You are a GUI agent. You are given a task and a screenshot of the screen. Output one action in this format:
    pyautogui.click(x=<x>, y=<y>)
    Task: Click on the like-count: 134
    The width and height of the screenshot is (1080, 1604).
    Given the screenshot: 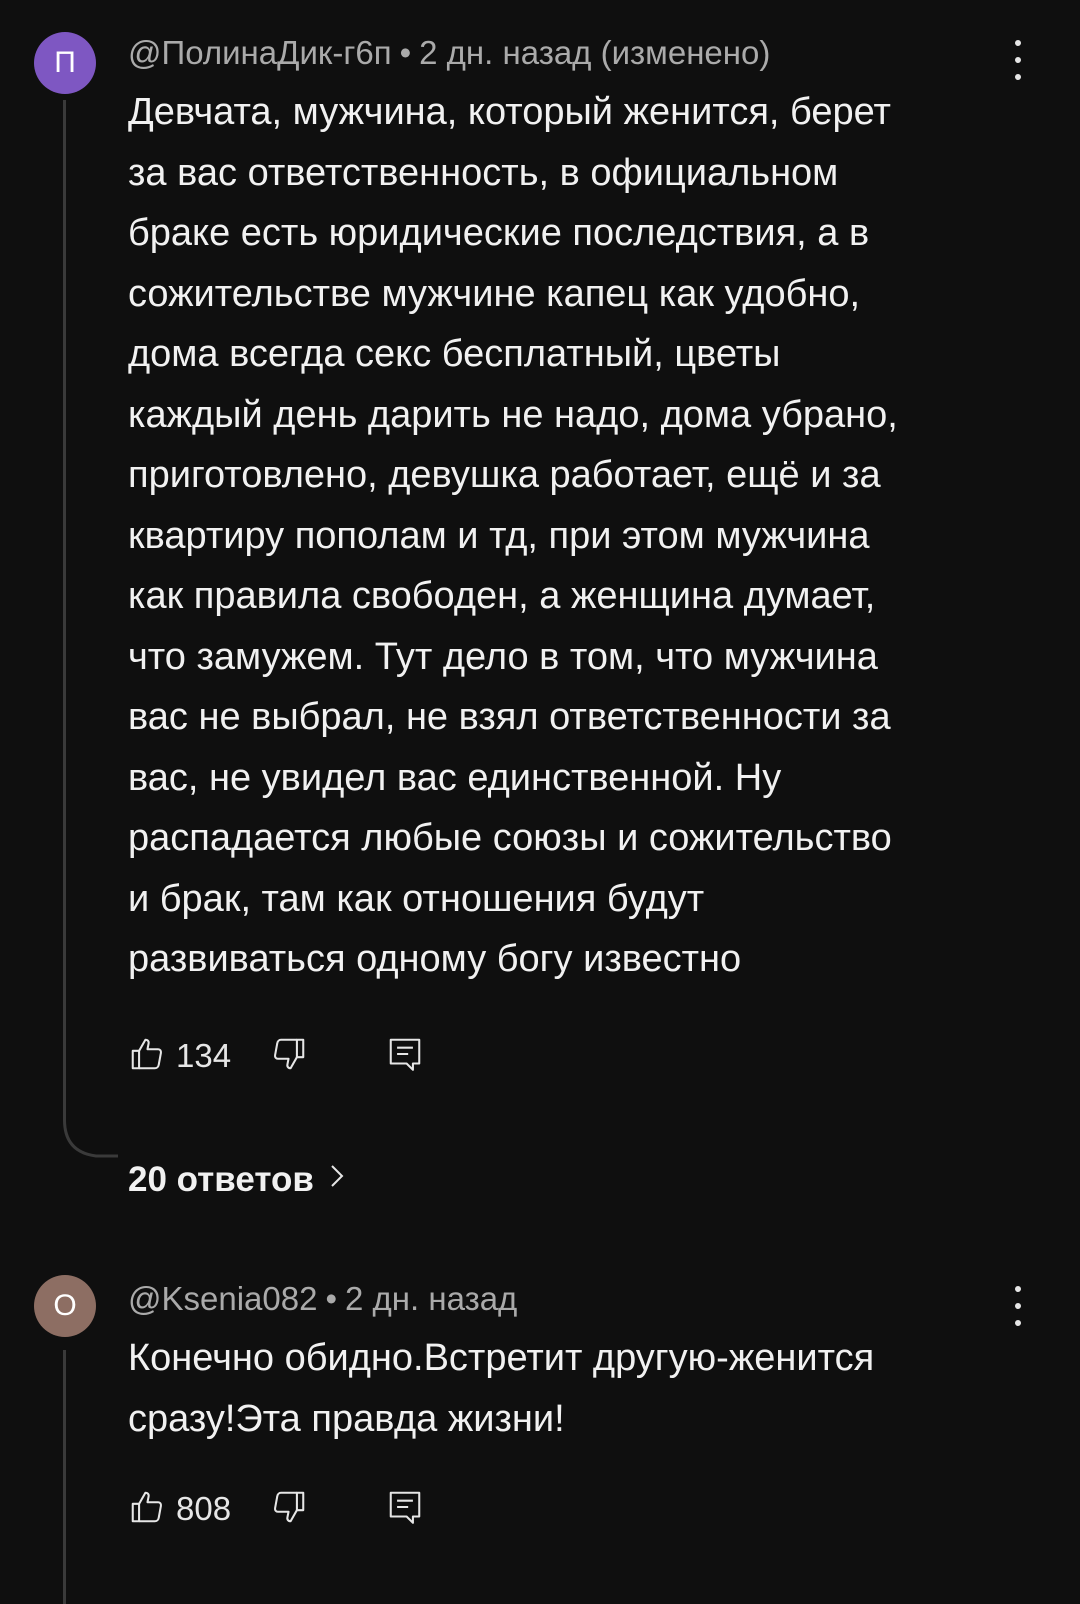 What is the action you would take?
    pyautogui.click(x=204, y=1055)
    